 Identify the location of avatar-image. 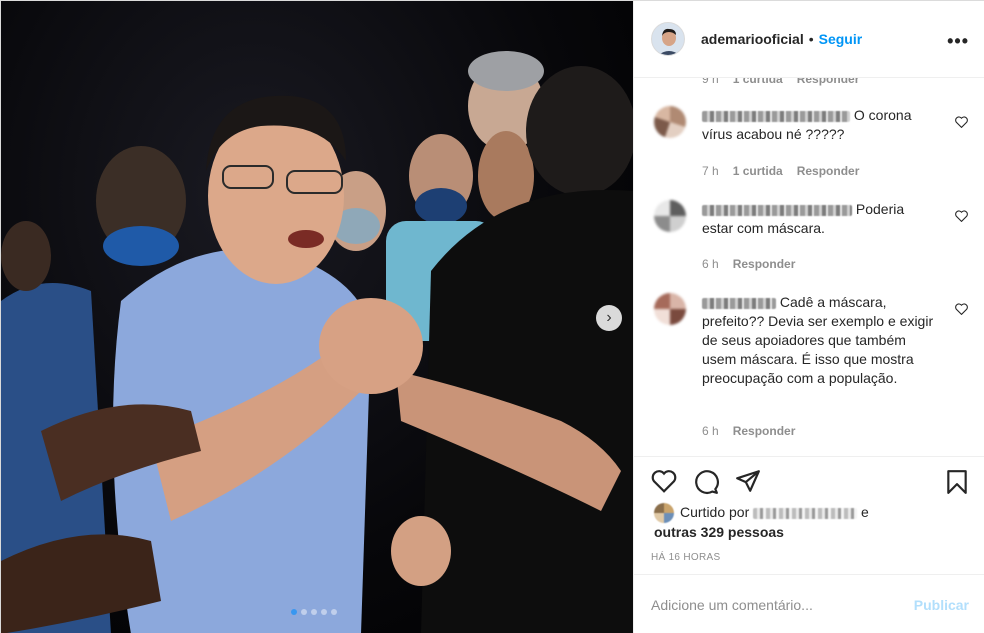
(668, 39).